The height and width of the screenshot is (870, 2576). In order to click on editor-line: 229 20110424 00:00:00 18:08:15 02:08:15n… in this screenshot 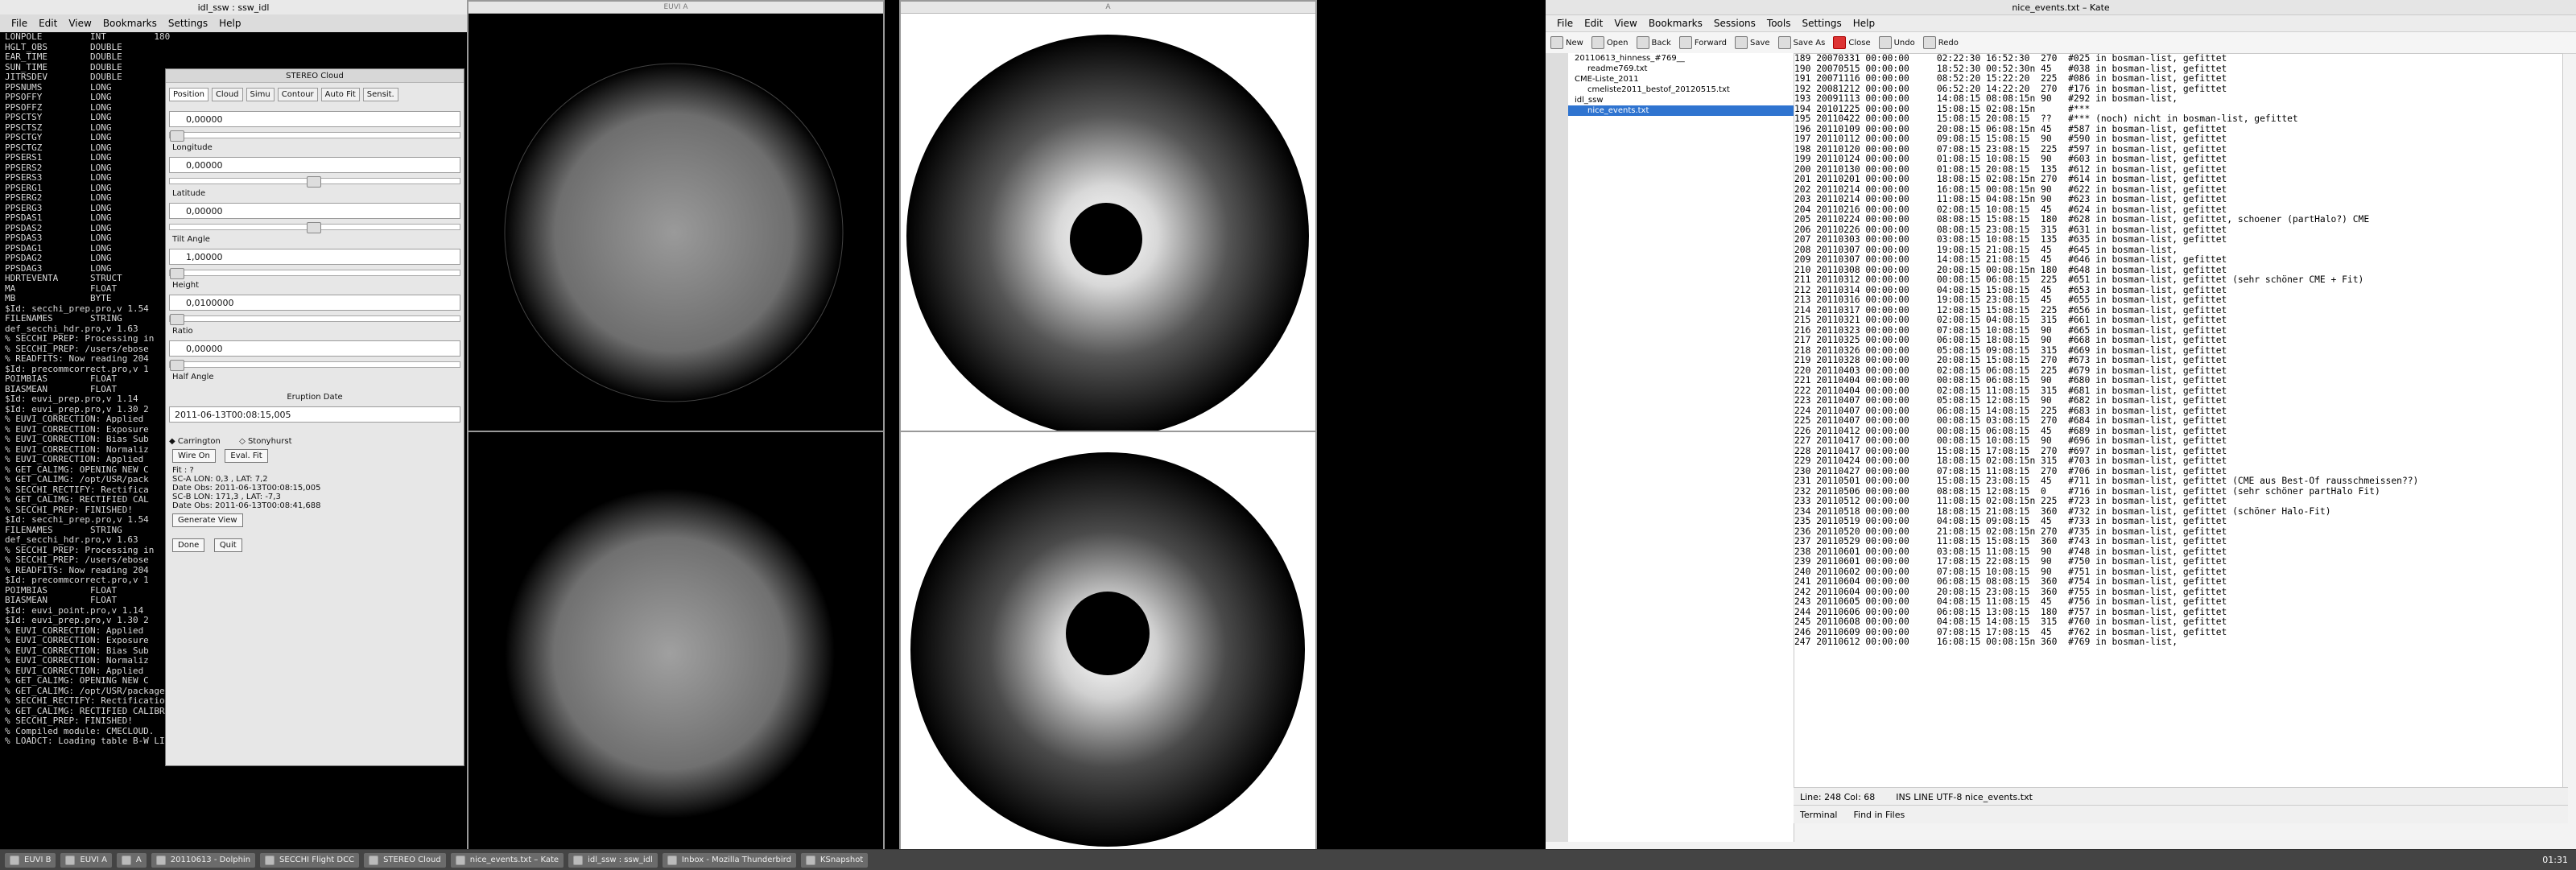, I will do `click(2011, 461)`.